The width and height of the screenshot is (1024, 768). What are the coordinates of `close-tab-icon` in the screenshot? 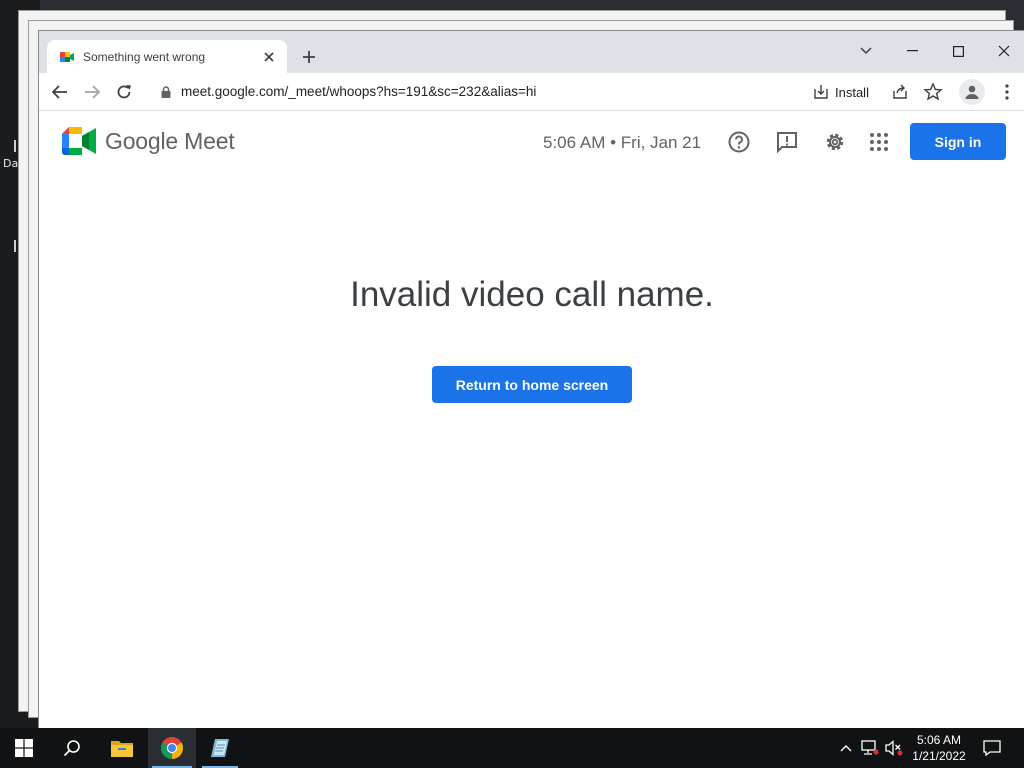 It's located at (269, 57).